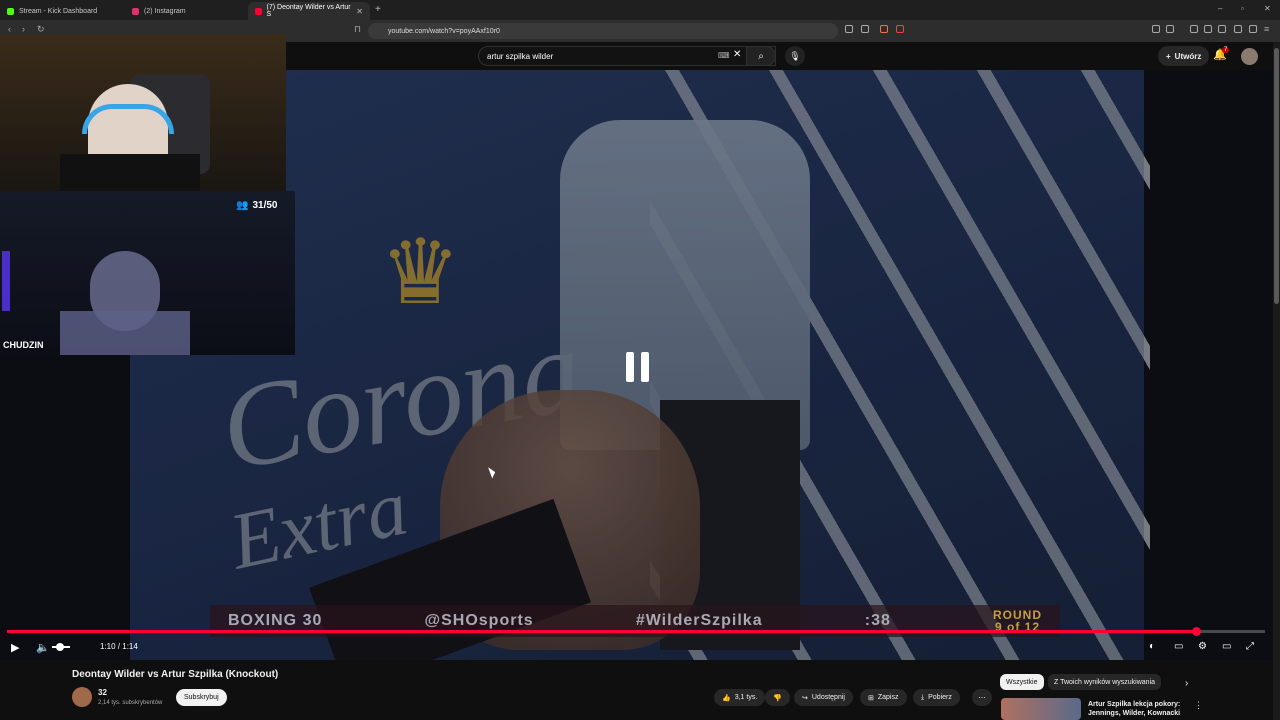 The width and height of the screenshot is (1280, 720). What do you see at coordinates (1222, 29) in the screenshot?
I see `wallet-icon` at bounding box center [1222, 29].